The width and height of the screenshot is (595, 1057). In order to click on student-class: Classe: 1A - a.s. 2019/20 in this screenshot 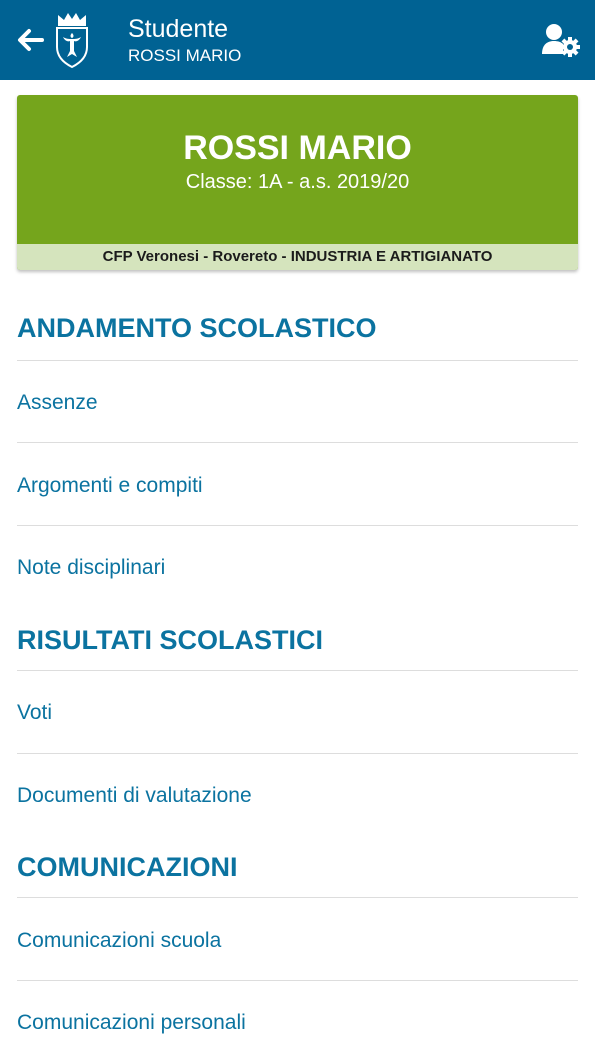, I will do `click(297, 182)`.